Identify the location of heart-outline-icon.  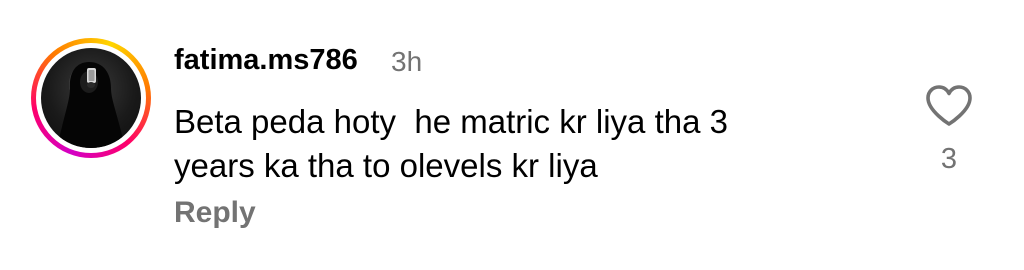
(949, 105).